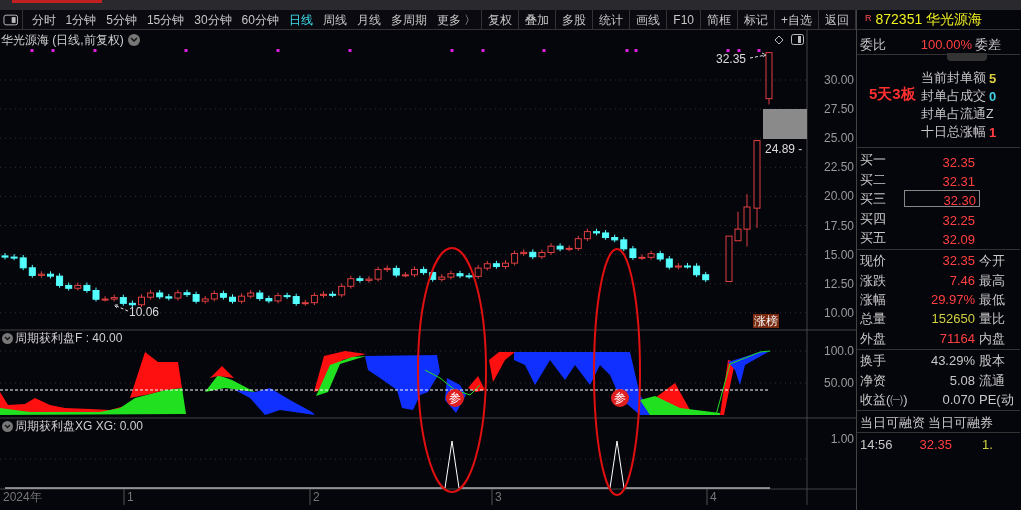 The image size is (1021, 510). What do you see at coordinates (961, 380) in the screenshot?
I see `field-value: 5.08` at bounding box center [961, 380].